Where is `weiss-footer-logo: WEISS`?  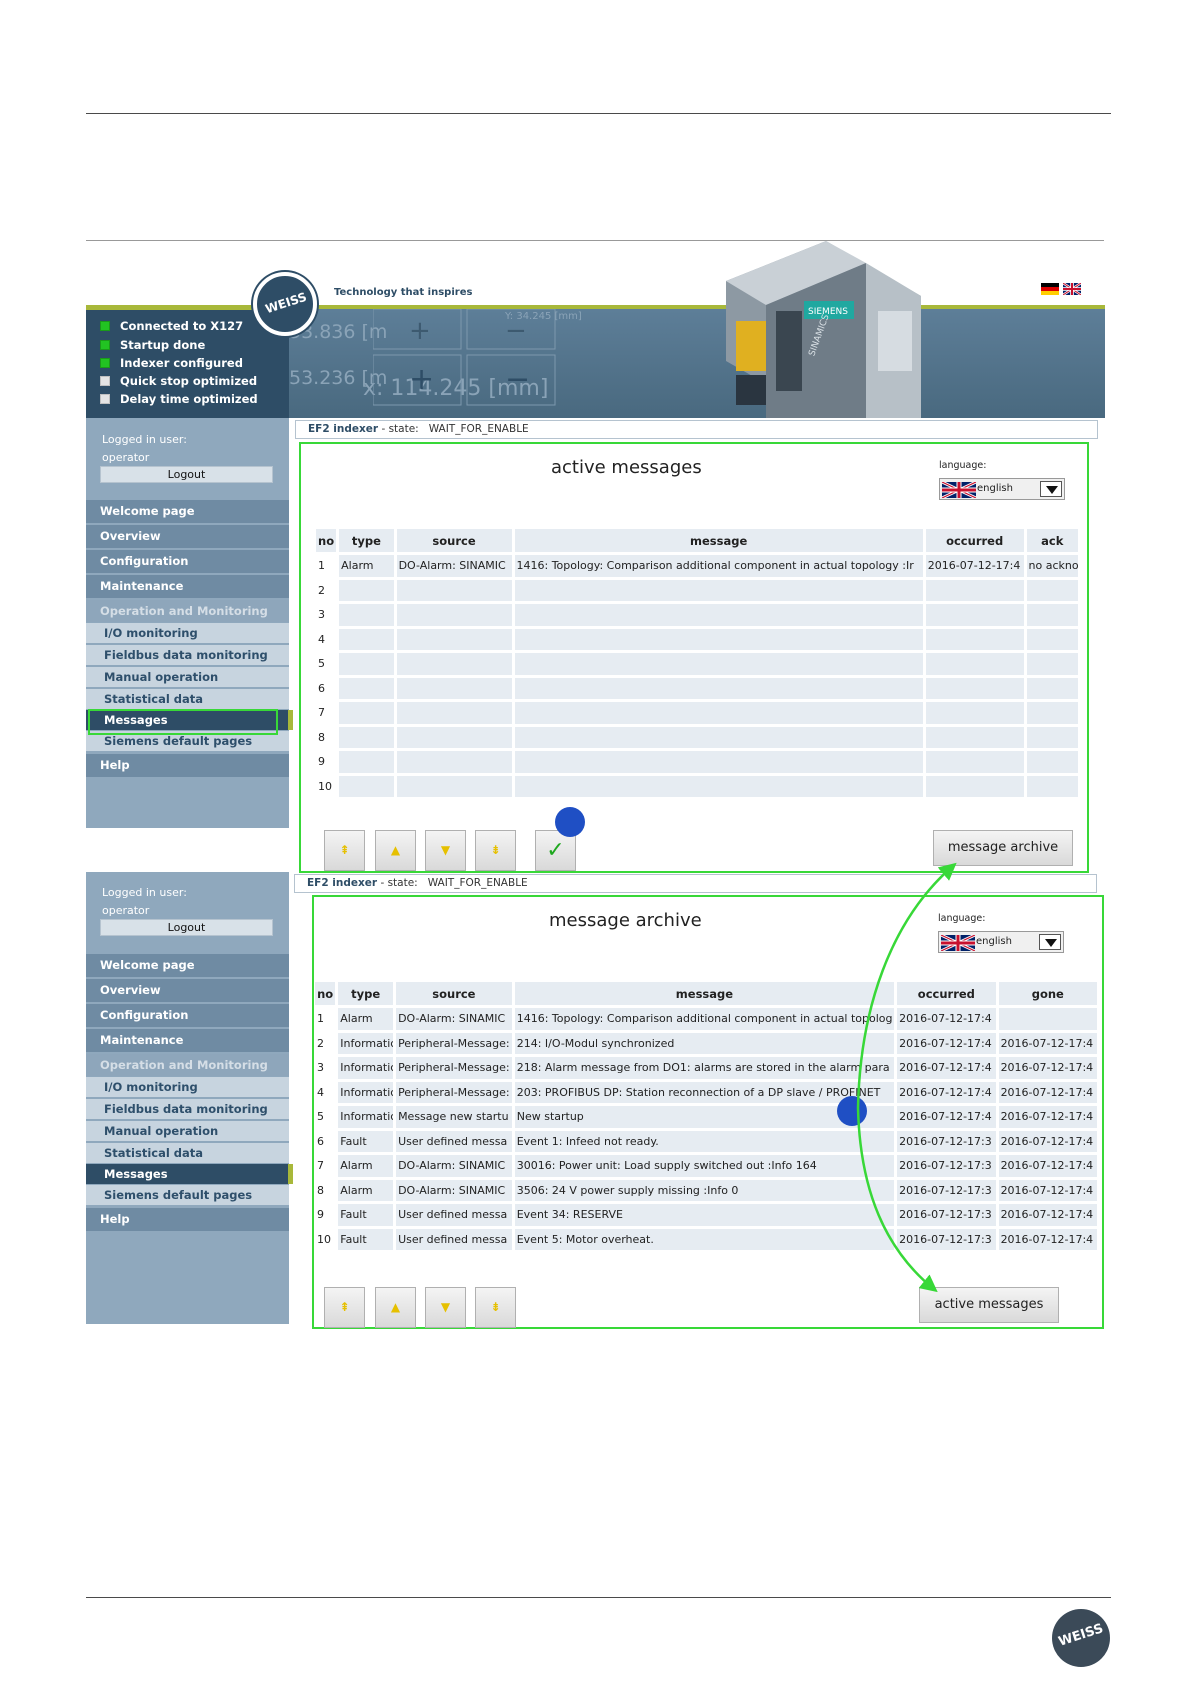
weiss-footer-logo: WEISS is located at coordinates (1081, 1638).